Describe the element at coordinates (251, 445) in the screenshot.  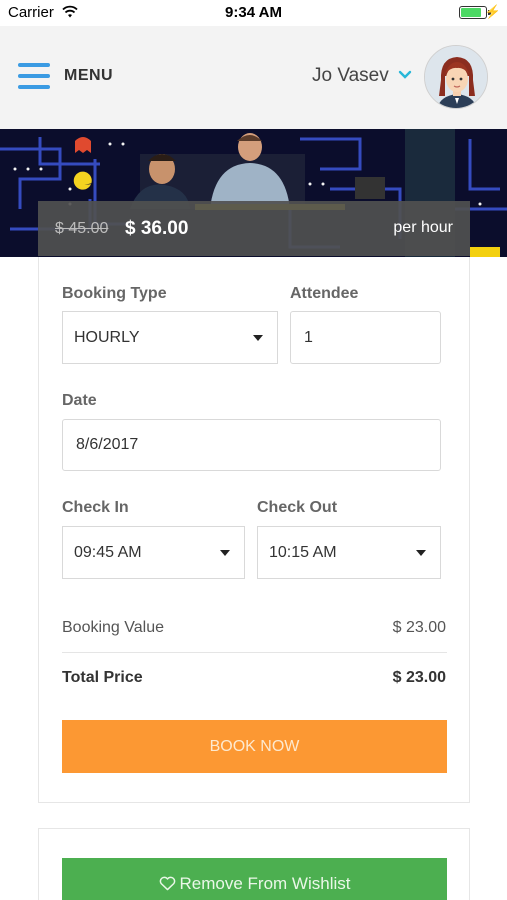
I see `date-input: 8/6/2017` at that location.